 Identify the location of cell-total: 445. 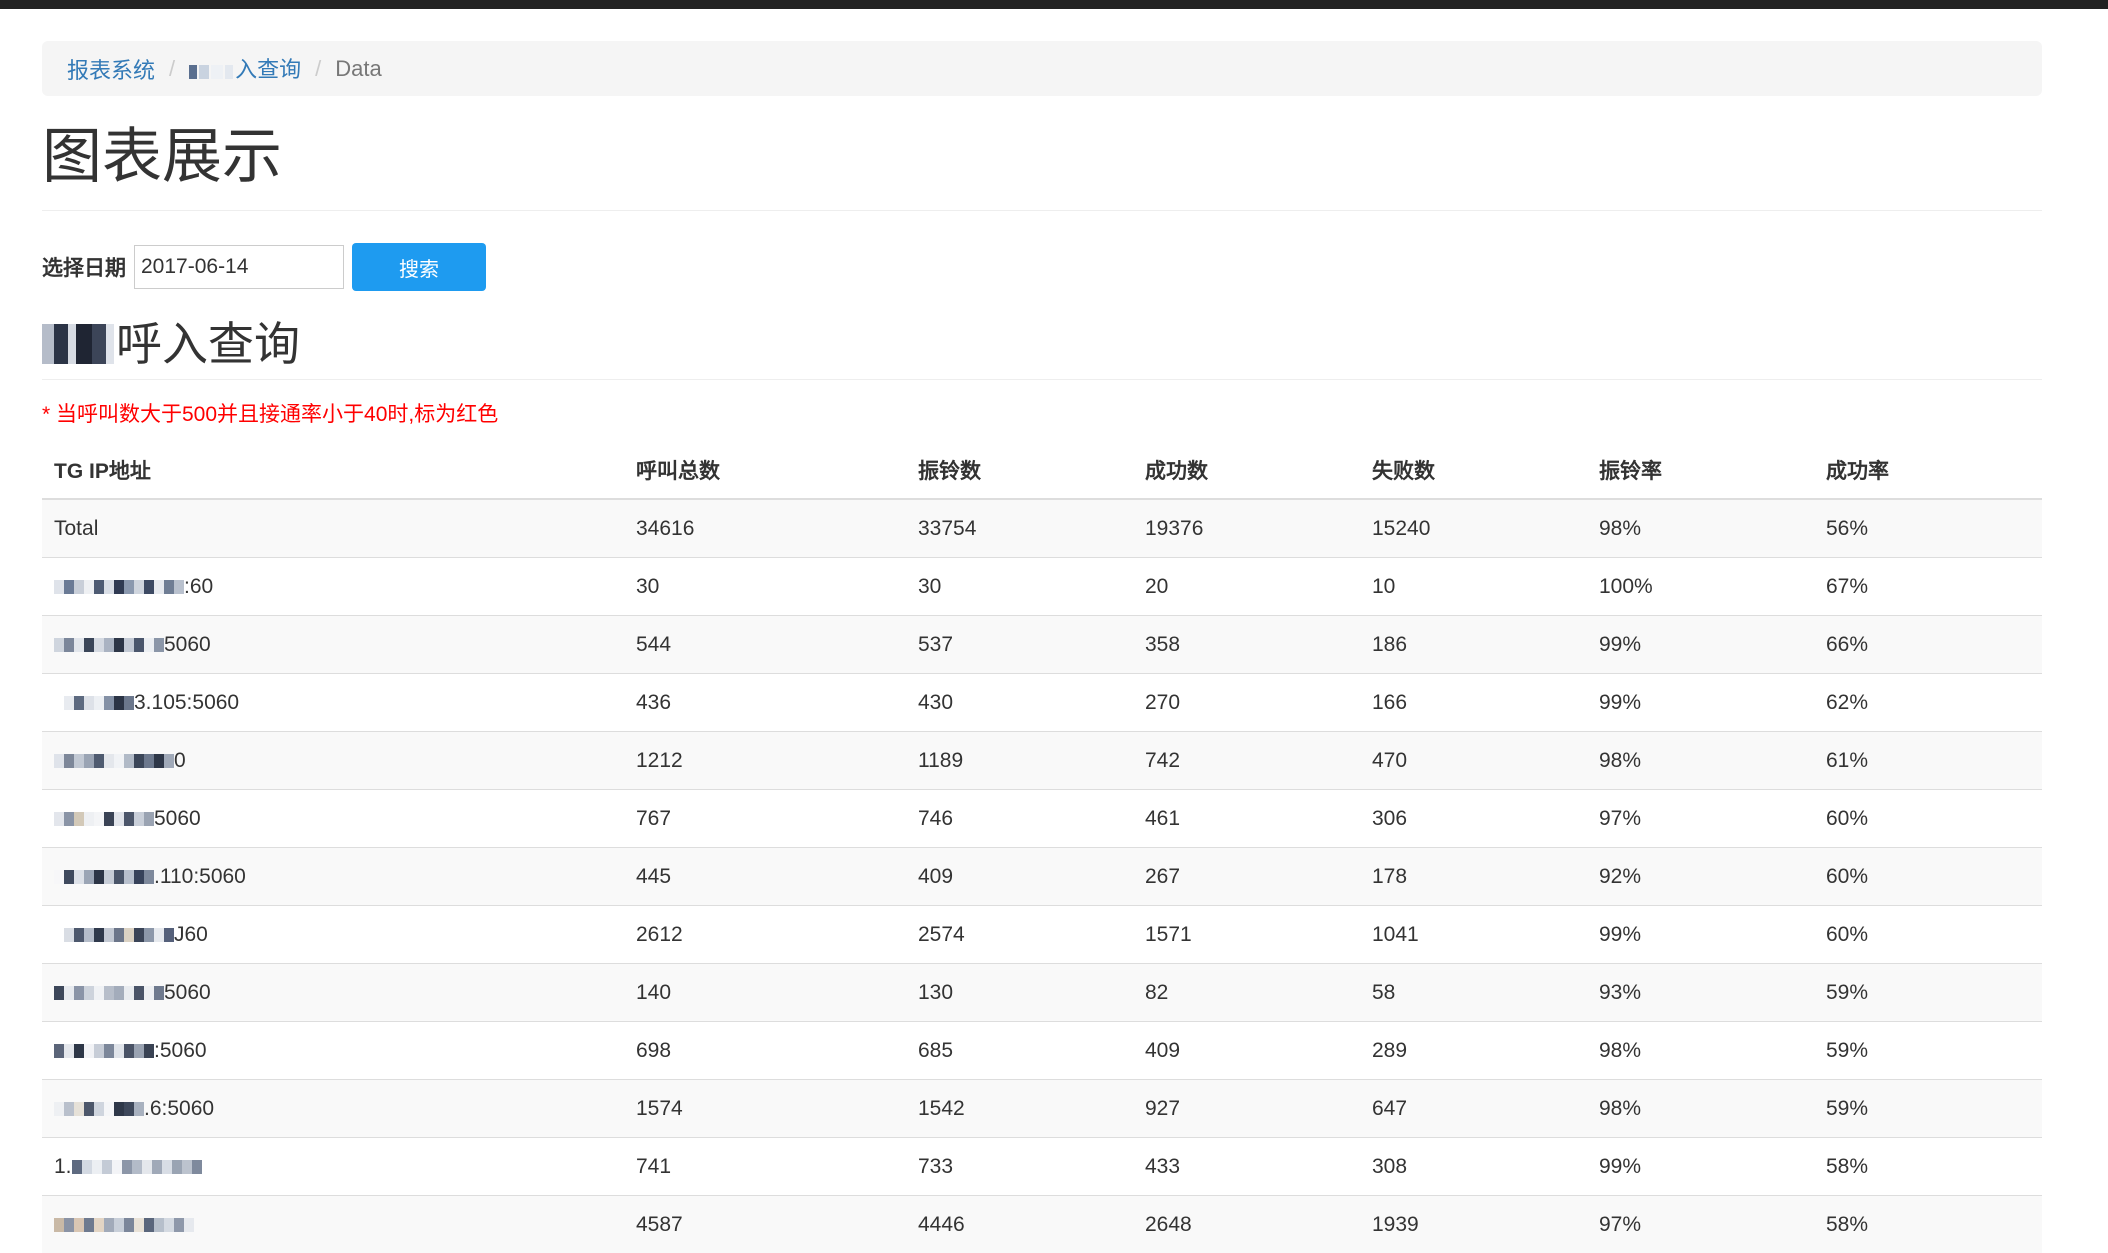
(765, 877).